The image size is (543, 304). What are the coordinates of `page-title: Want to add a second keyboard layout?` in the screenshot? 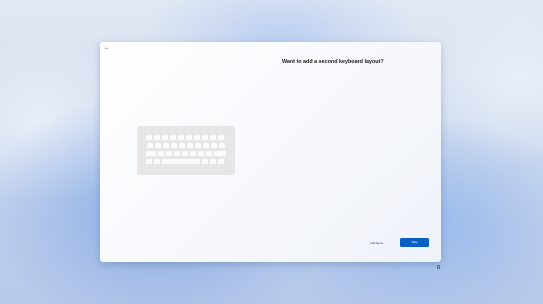 It's located at (333, 62).